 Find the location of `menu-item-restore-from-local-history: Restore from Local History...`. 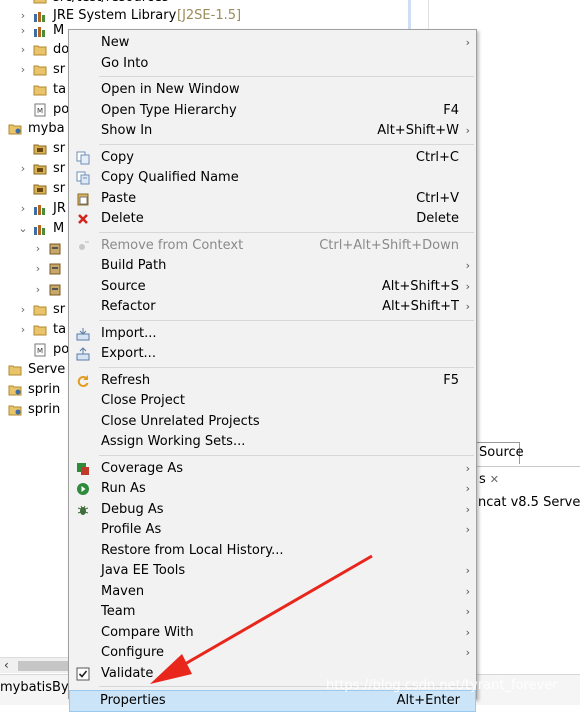

menu-item-restore-from-local-history: Restore from Local History... is located at coordinates (272, 551).